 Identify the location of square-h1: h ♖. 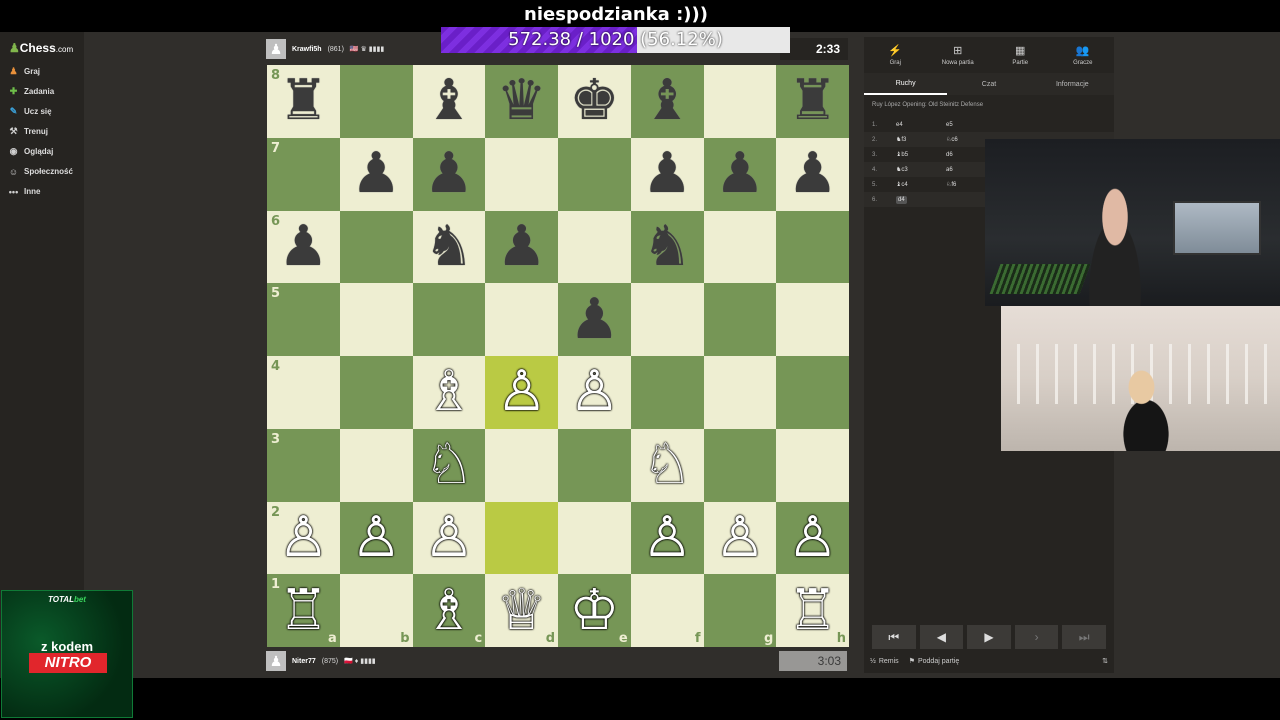
(812, 610).